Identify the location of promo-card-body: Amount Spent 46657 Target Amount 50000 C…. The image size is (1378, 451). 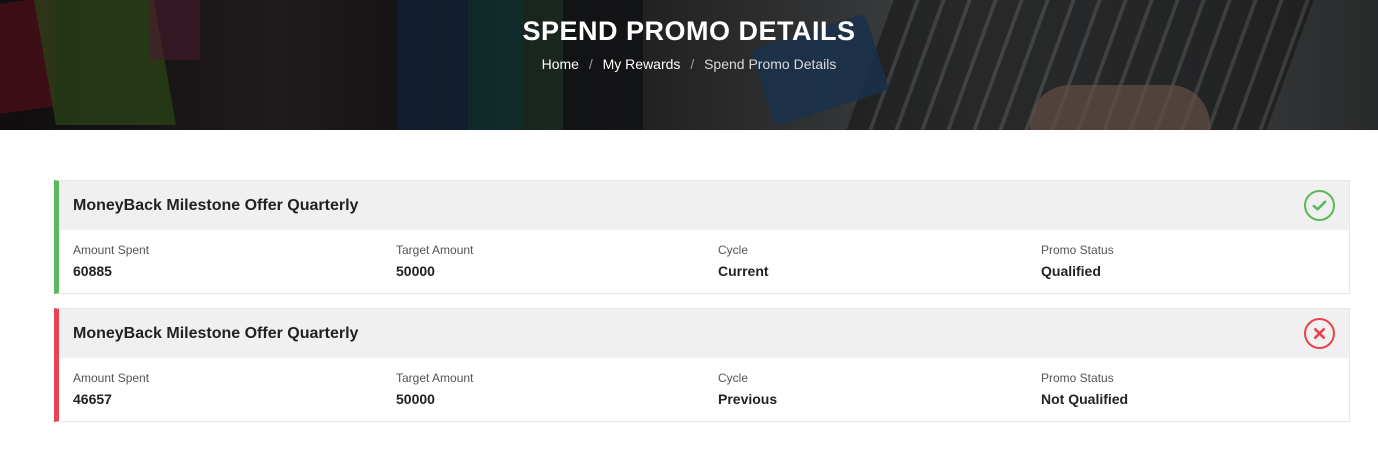
(704, 389).